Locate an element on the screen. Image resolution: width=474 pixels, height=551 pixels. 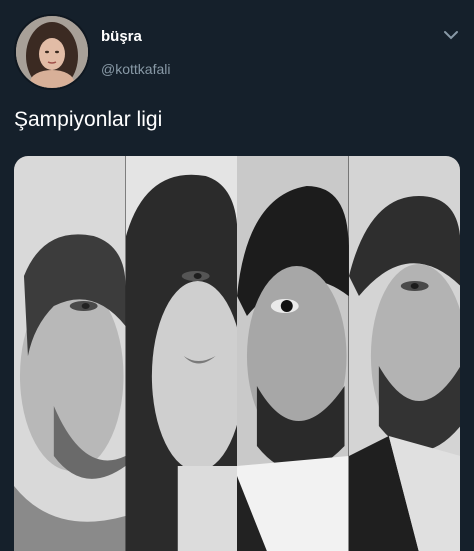
author-handle: @kottkafali is located at coordinates (135, 69).